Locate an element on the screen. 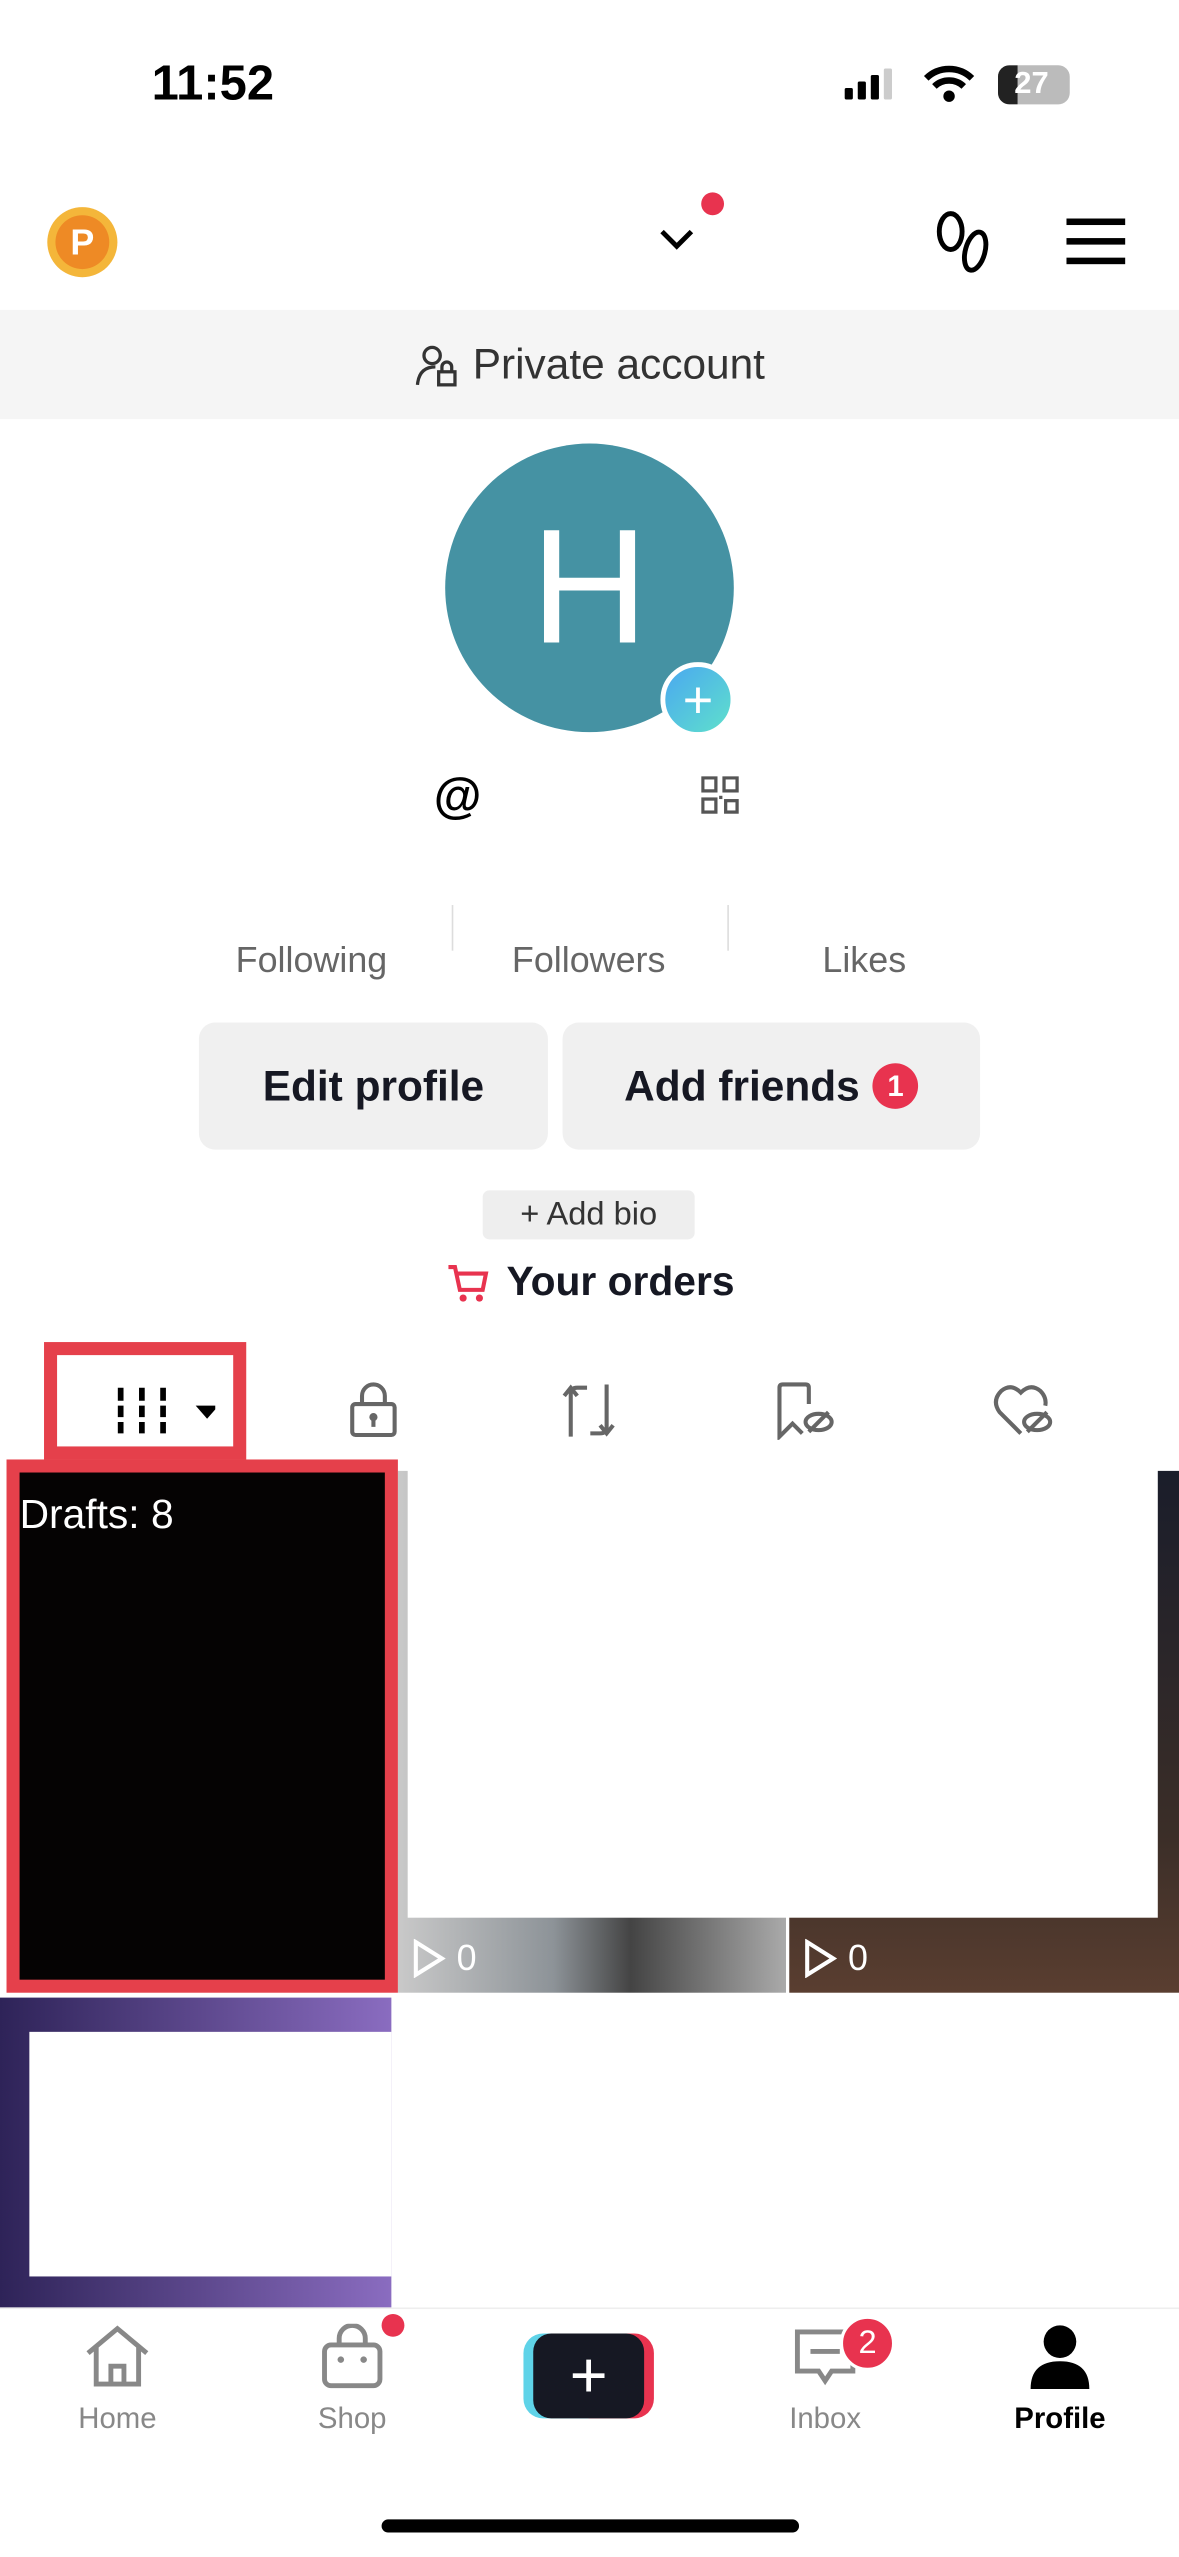  coin-button: P is located at coordinates (82, 242).